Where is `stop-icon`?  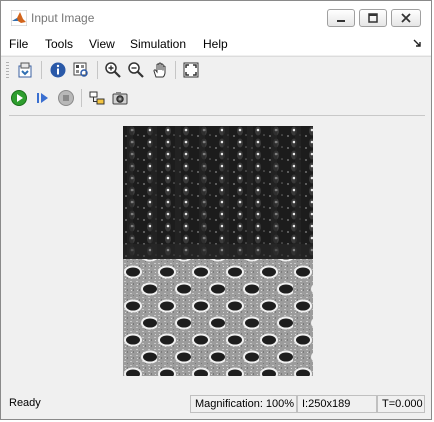 stop-icon is located at coordinates (66, 98).